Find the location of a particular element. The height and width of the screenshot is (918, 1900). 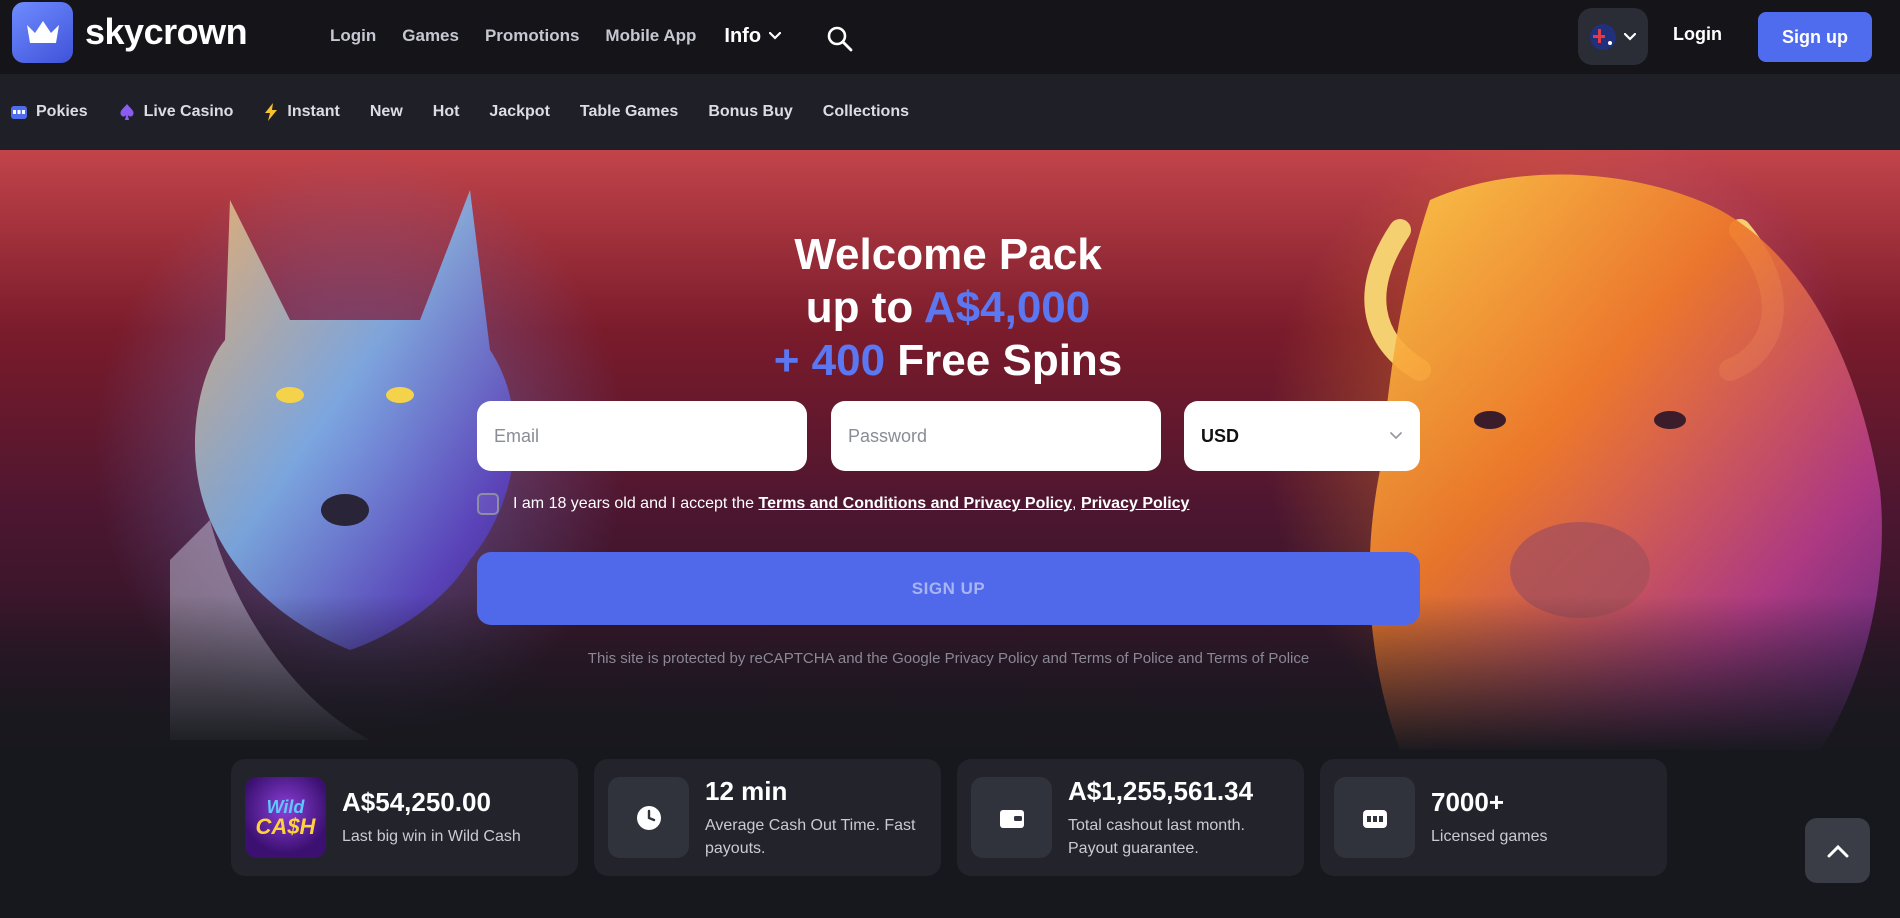

stat-value: 7000+ is located at coordinates (1468, 802).